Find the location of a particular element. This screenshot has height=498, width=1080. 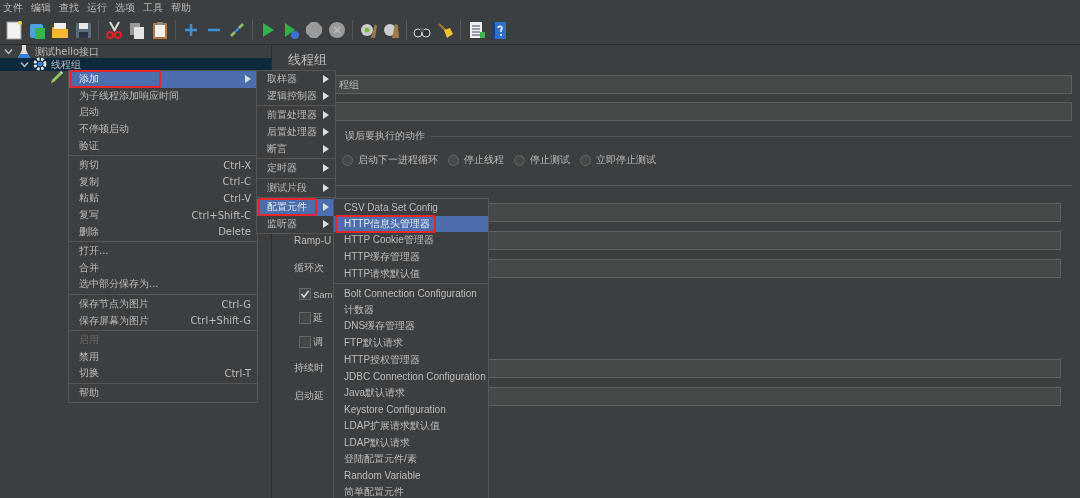

field-label: Ramp-U is located at coordinates (313, 240).